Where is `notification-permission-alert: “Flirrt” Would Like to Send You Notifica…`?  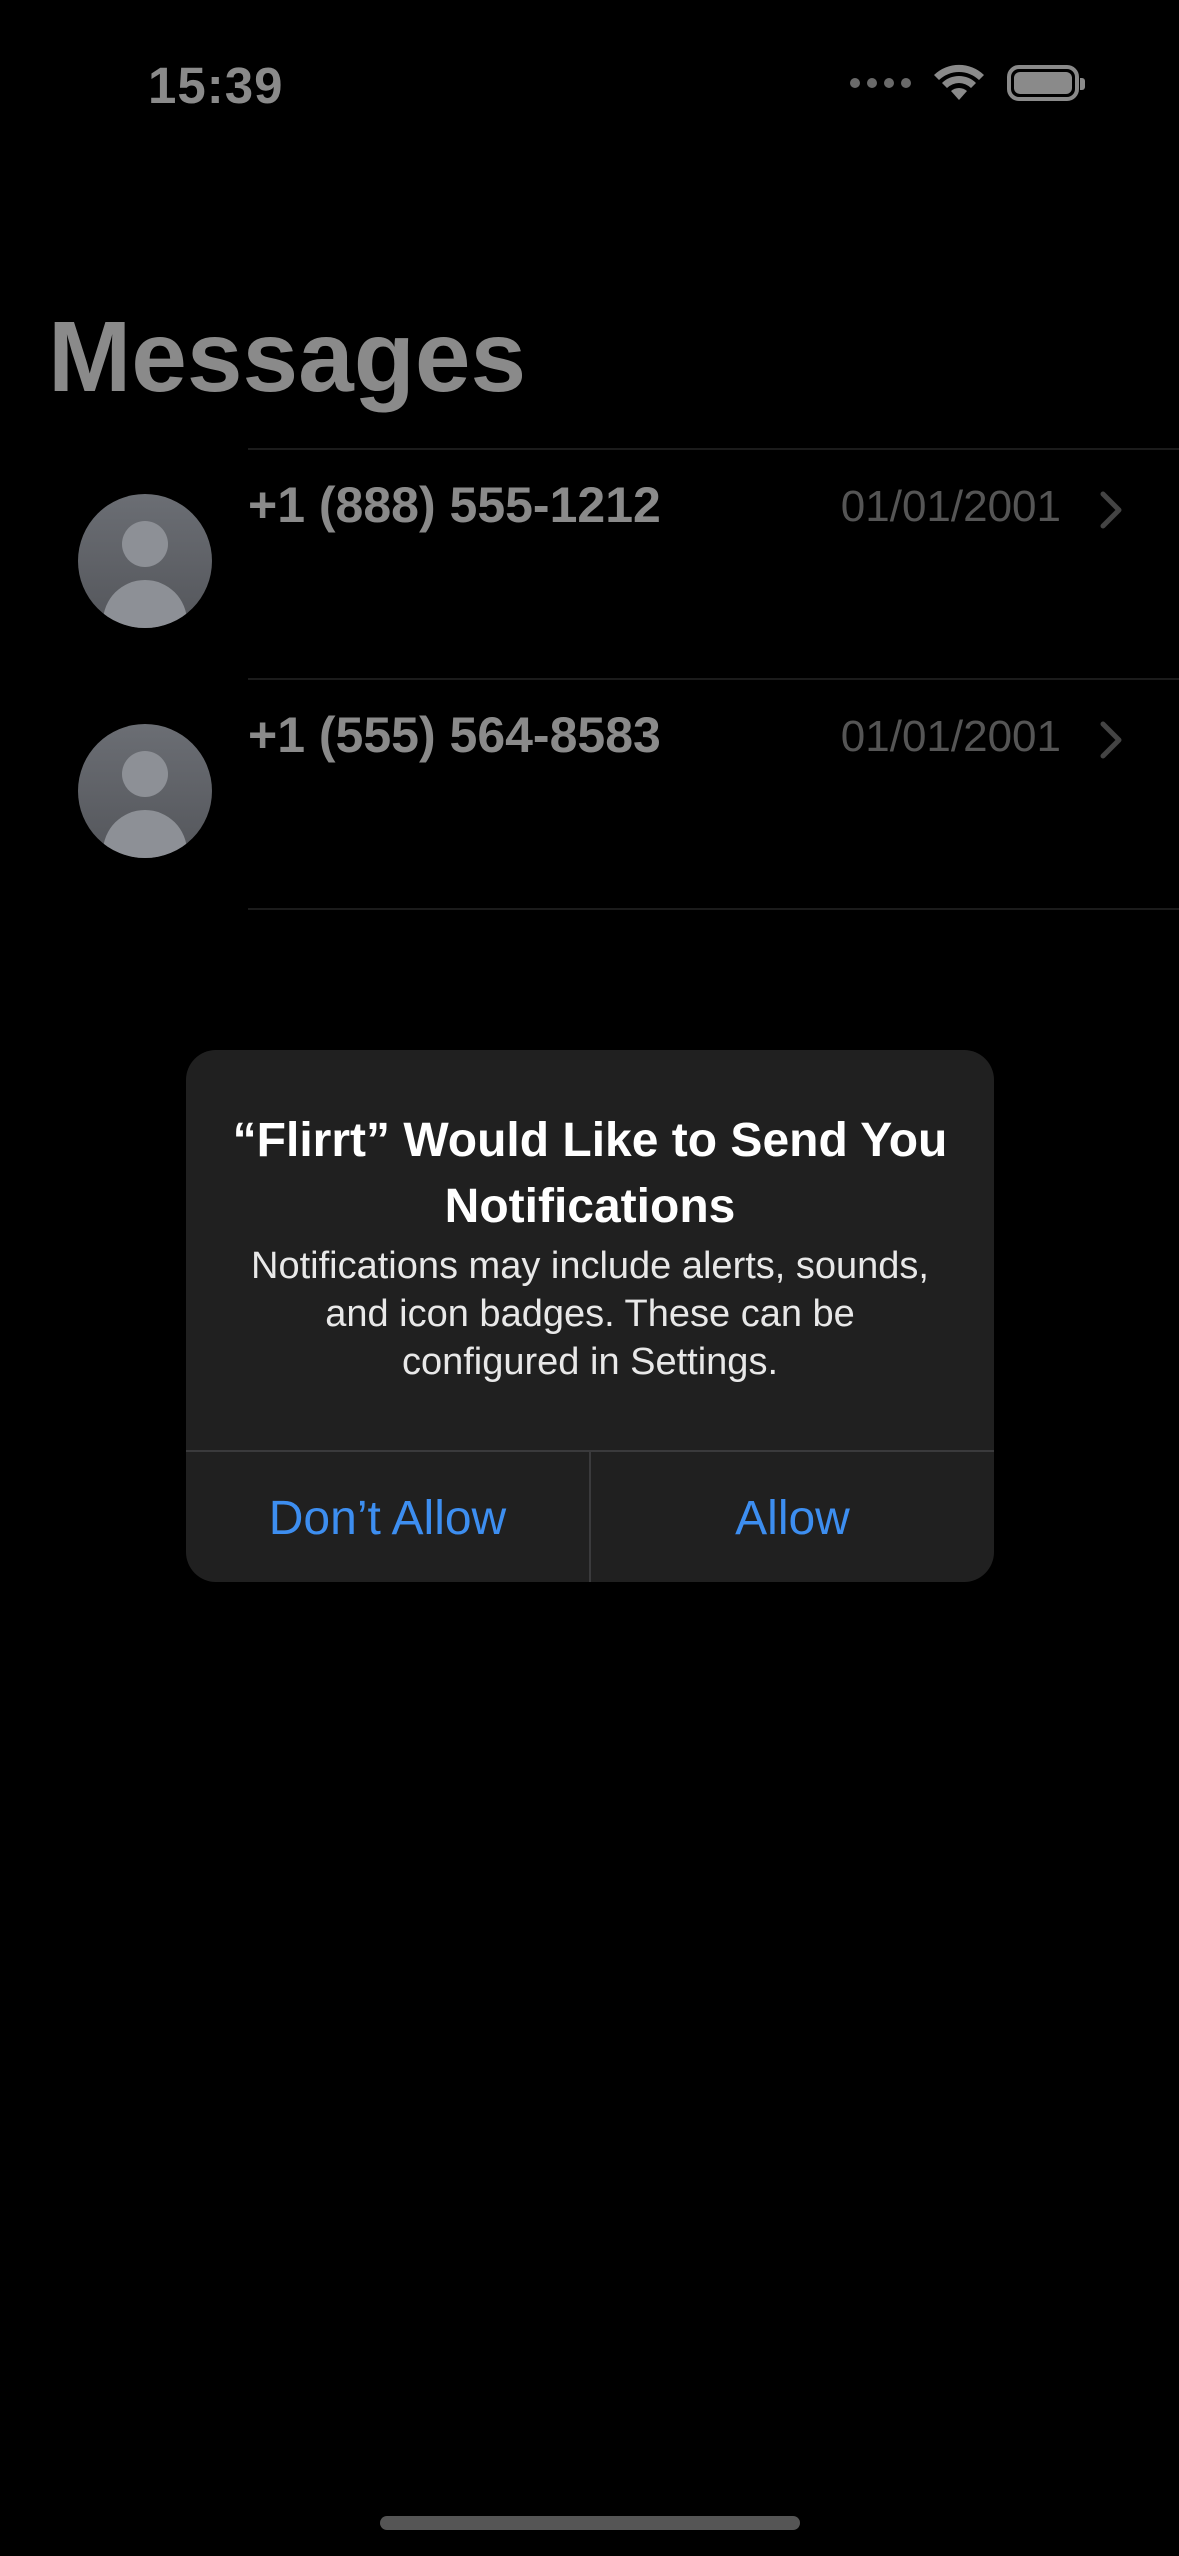
notification-permission-alert: “Flirrt” Would Like to Send You Notifica… is located at coordinates (590, 1316).